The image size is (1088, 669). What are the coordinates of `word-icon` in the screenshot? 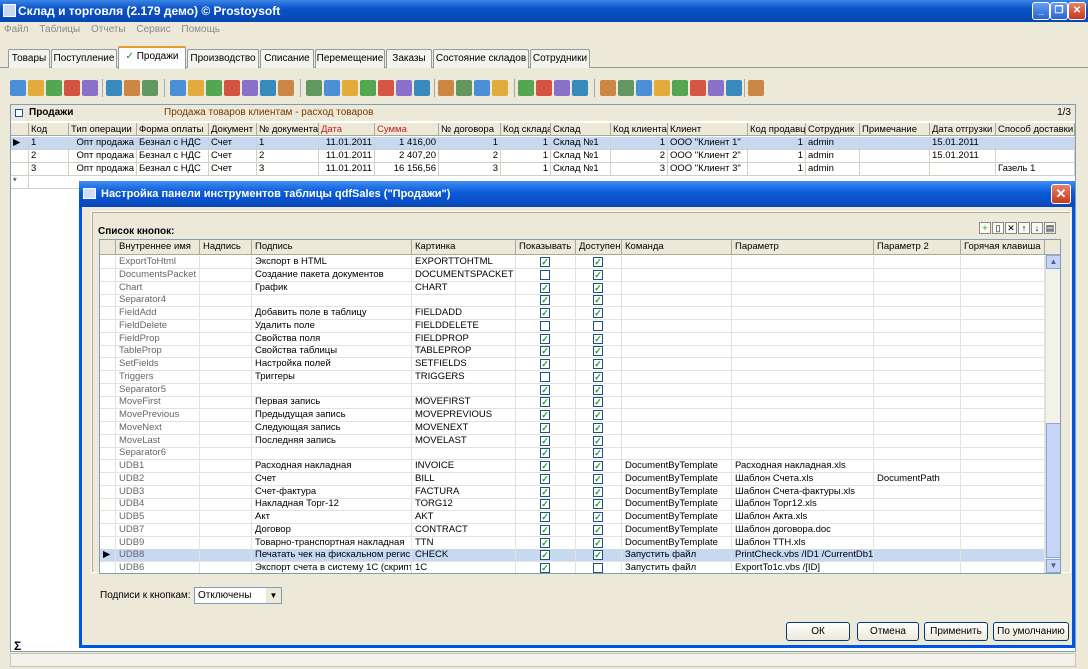 It's located at (350, 88).